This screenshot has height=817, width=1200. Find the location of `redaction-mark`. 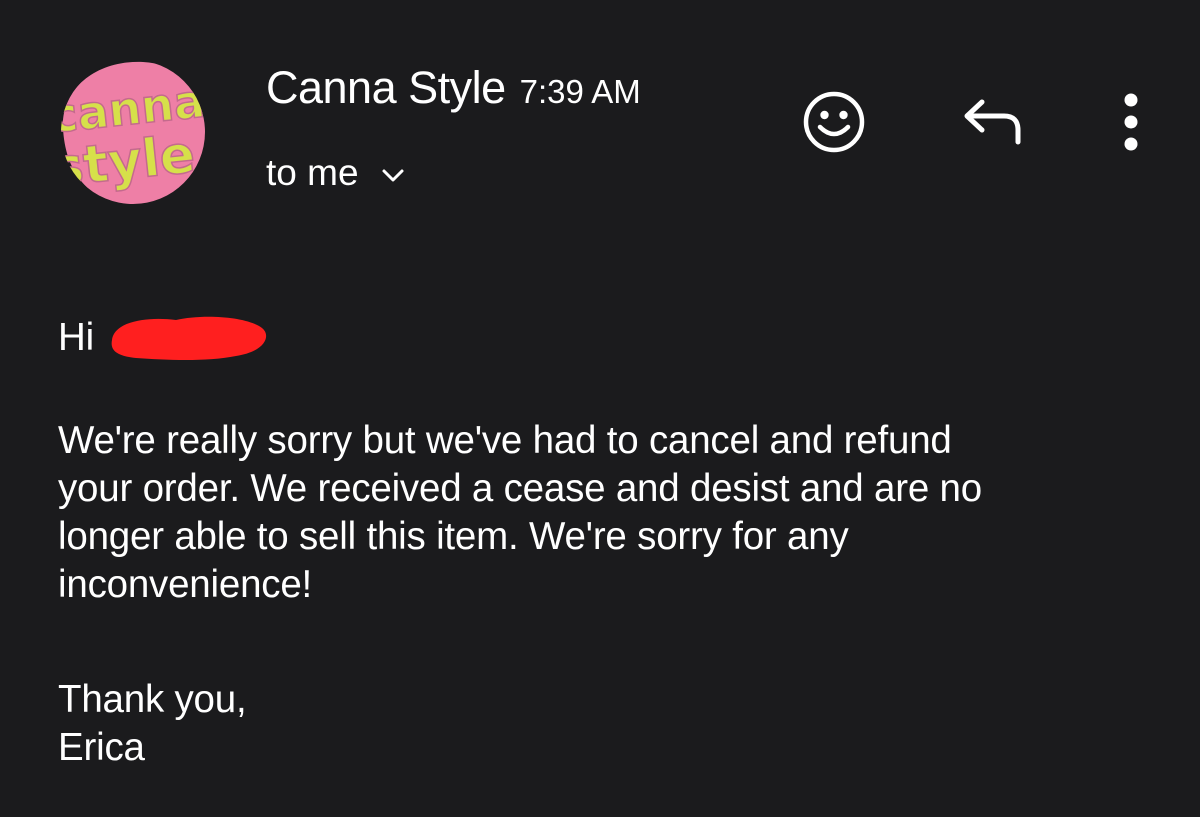

redaction-mark is located at coordinates (189, 338).